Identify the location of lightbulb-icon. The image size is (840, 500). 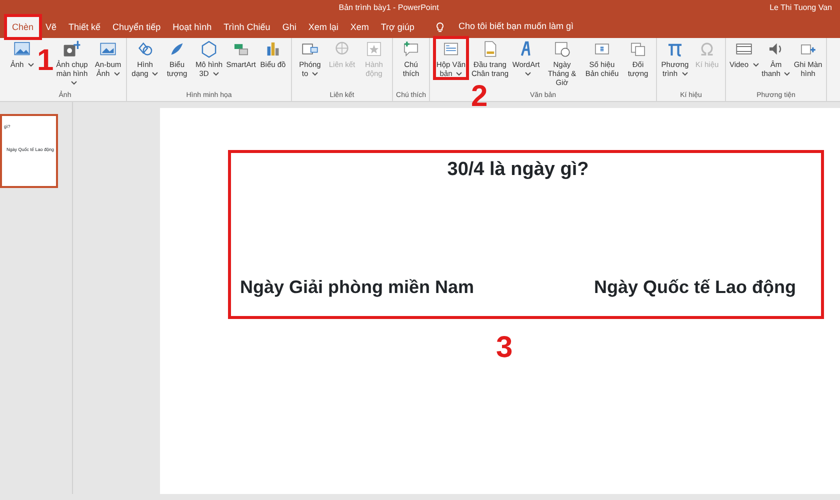
(440, 27).